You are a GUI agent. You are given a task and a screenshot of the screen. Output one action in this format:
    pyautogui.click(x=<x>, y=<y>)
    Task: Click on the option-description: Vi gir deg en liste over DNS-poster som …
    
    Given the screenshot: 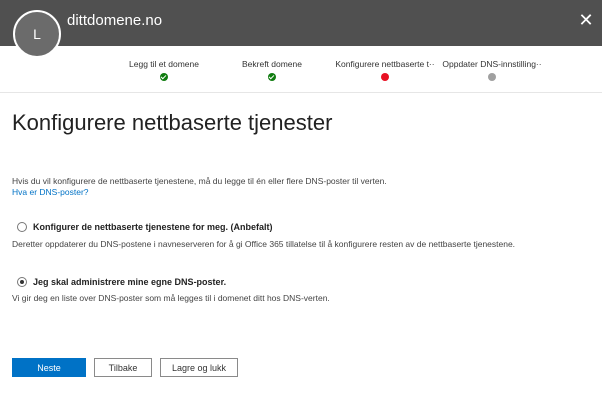 What is the action you would take?
    pyautogui.click(x=171, y=298)
    